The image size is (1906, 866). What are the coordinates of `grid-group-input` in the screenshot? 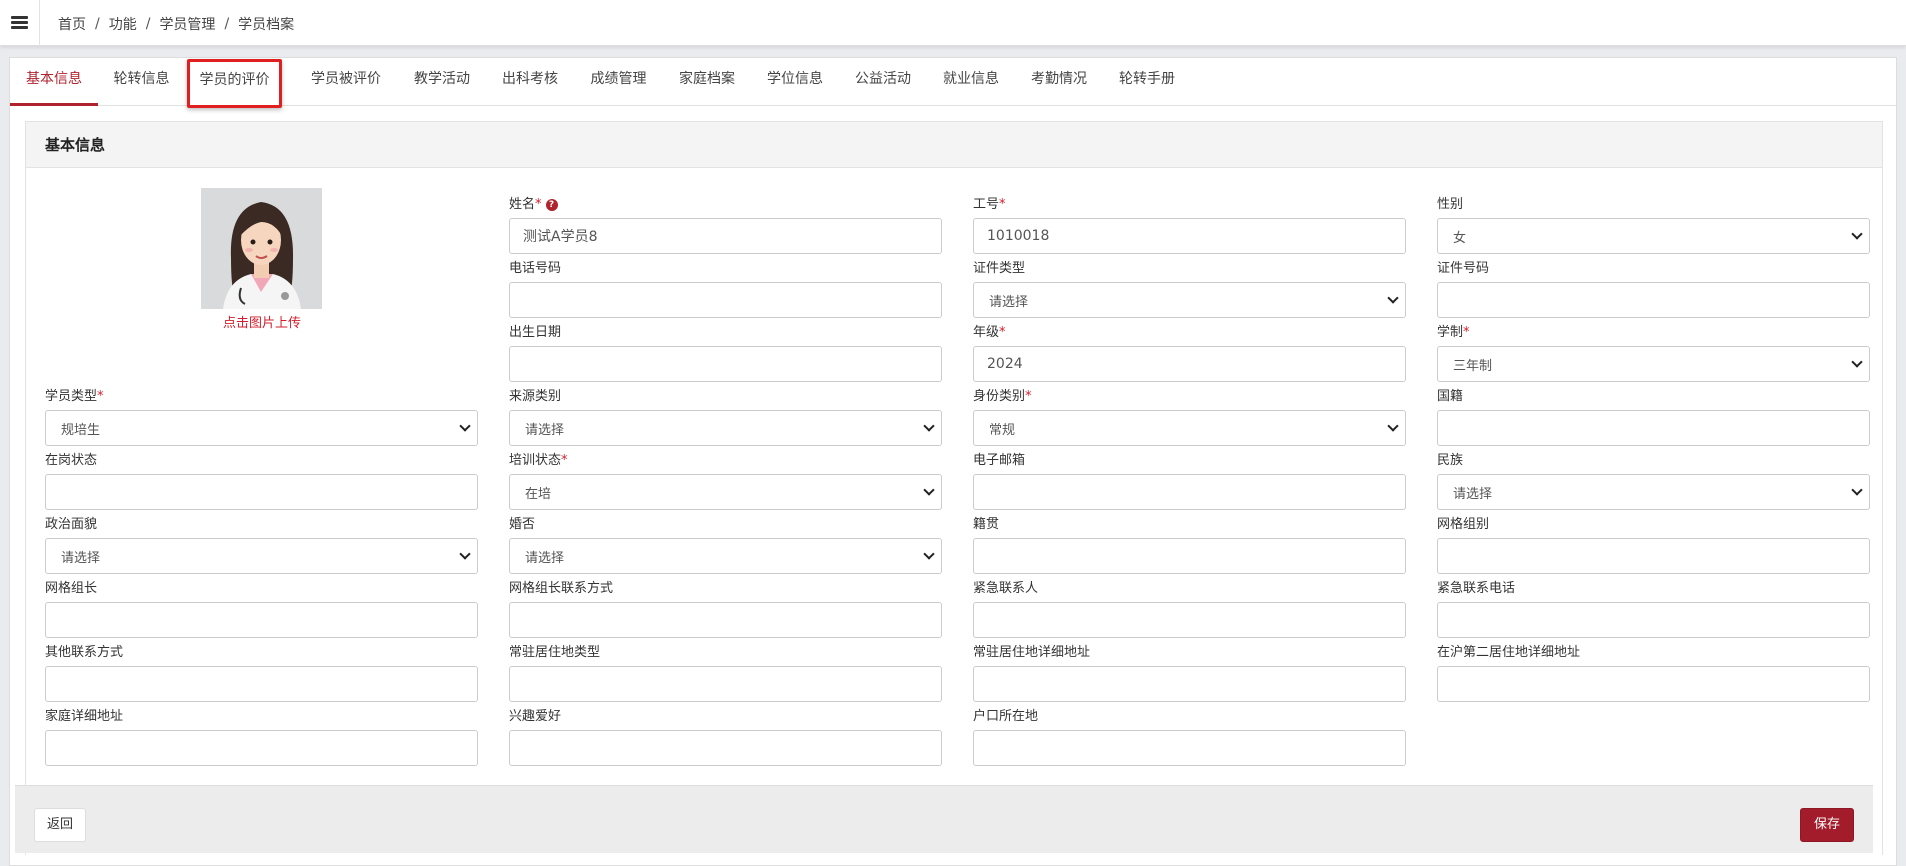 It's located at (1653, 556).